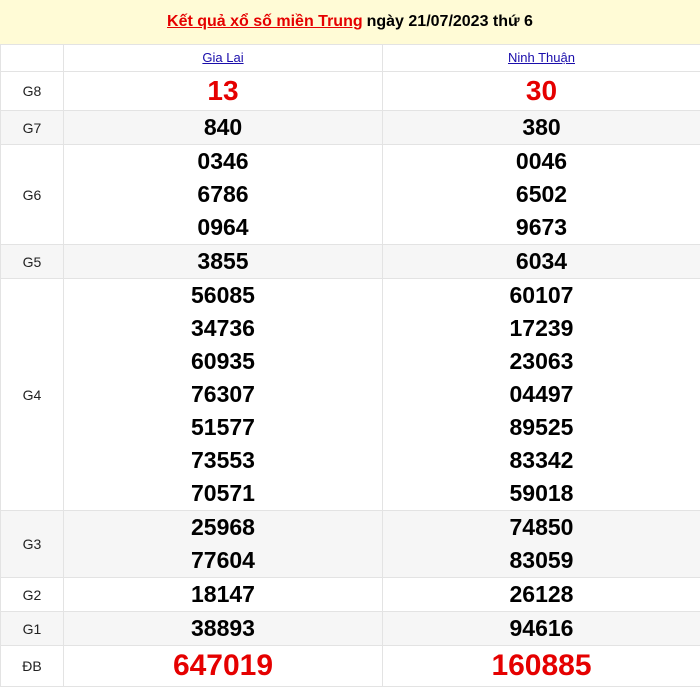  I want to click on result-number: 70571, so click(223, 493).